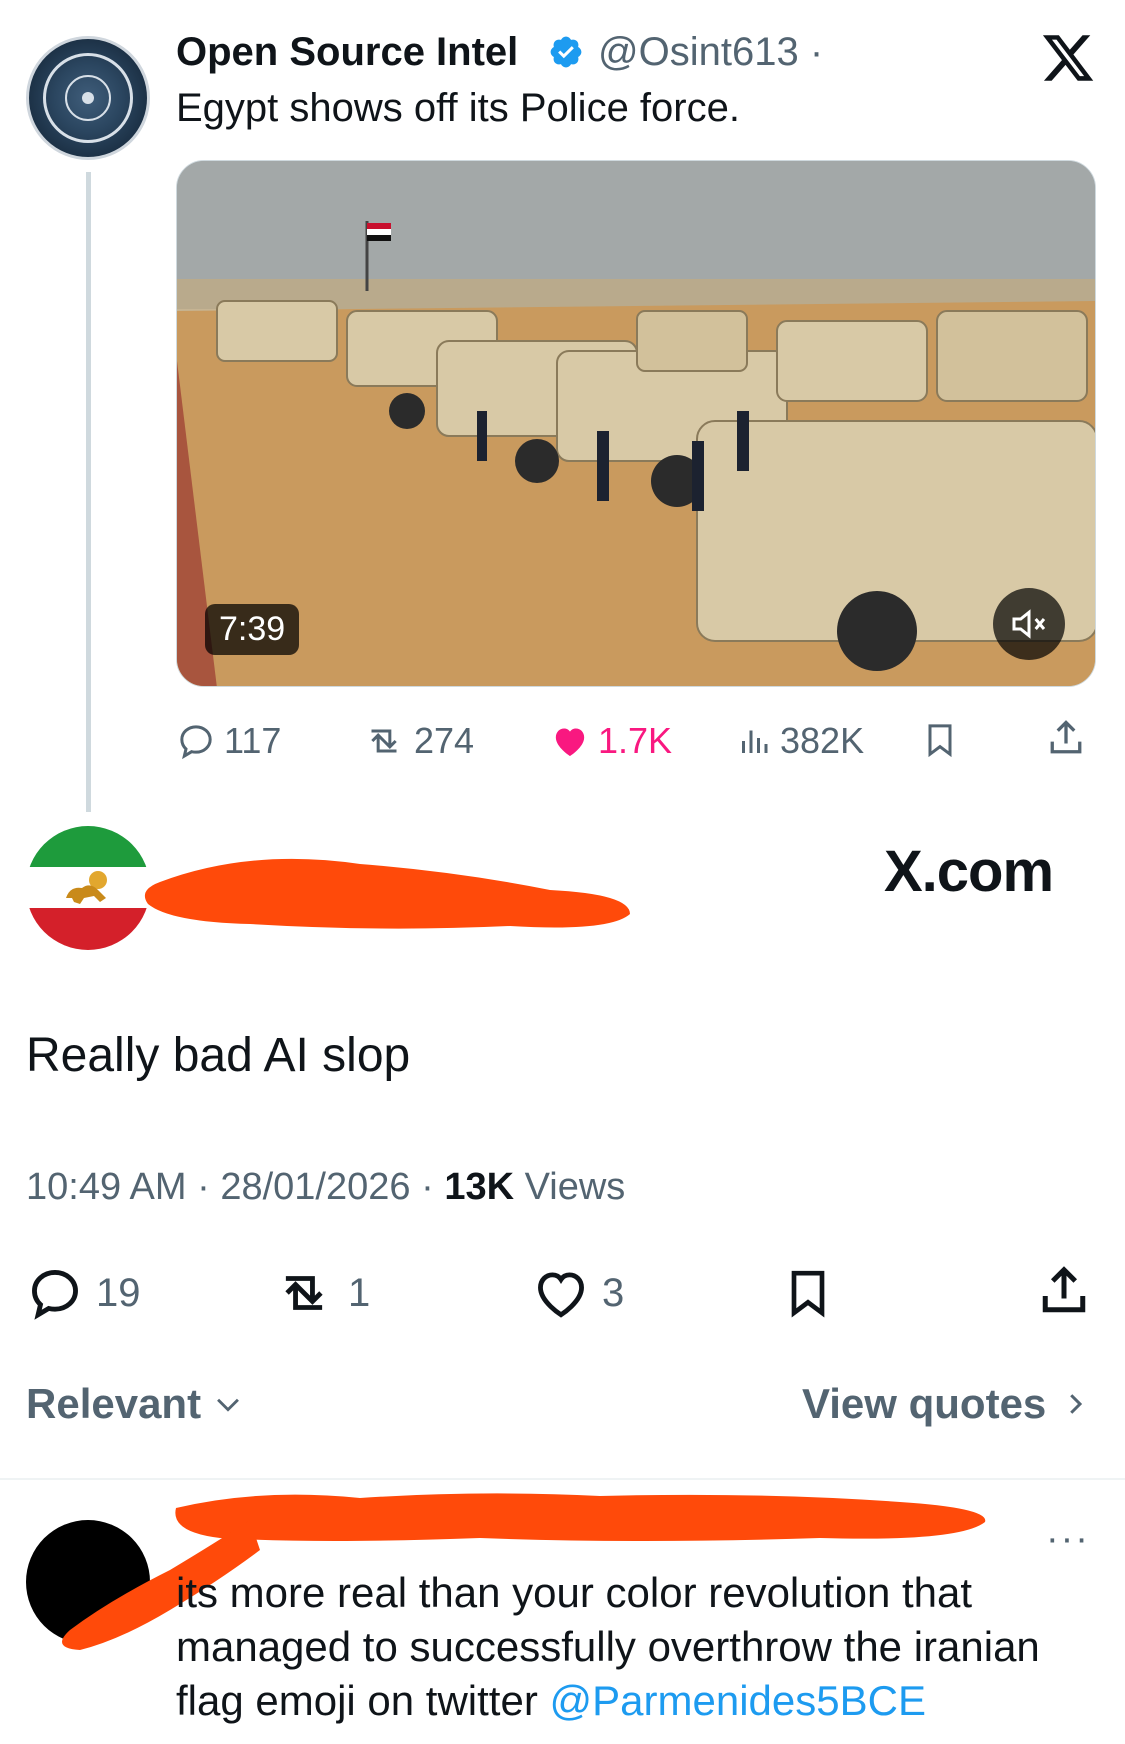 The image size is (1125, 1744). I want to click on like-count: 3, so click(613, 1292).